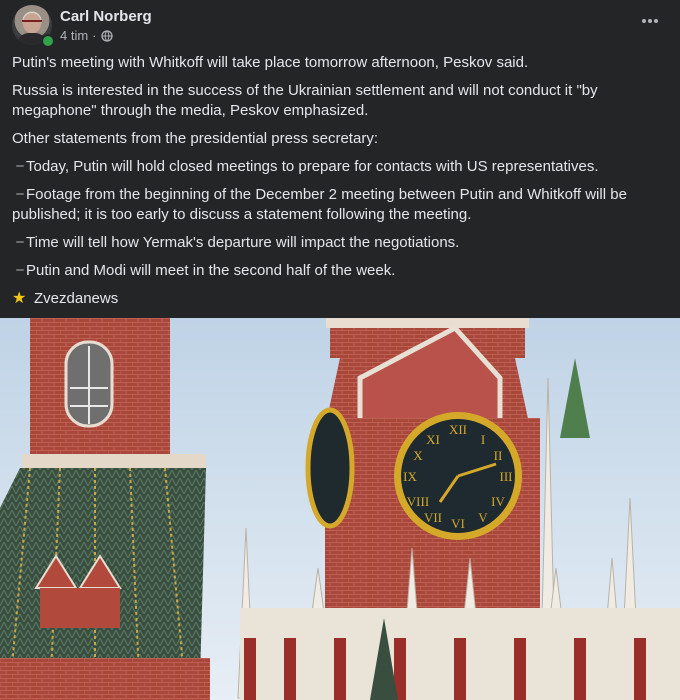 This screenshot has width=680, height=700. What do you see at coordinates (418, 501) in the screenshot?
I see `svg-text: VIII` at bounding box center [418, 501].